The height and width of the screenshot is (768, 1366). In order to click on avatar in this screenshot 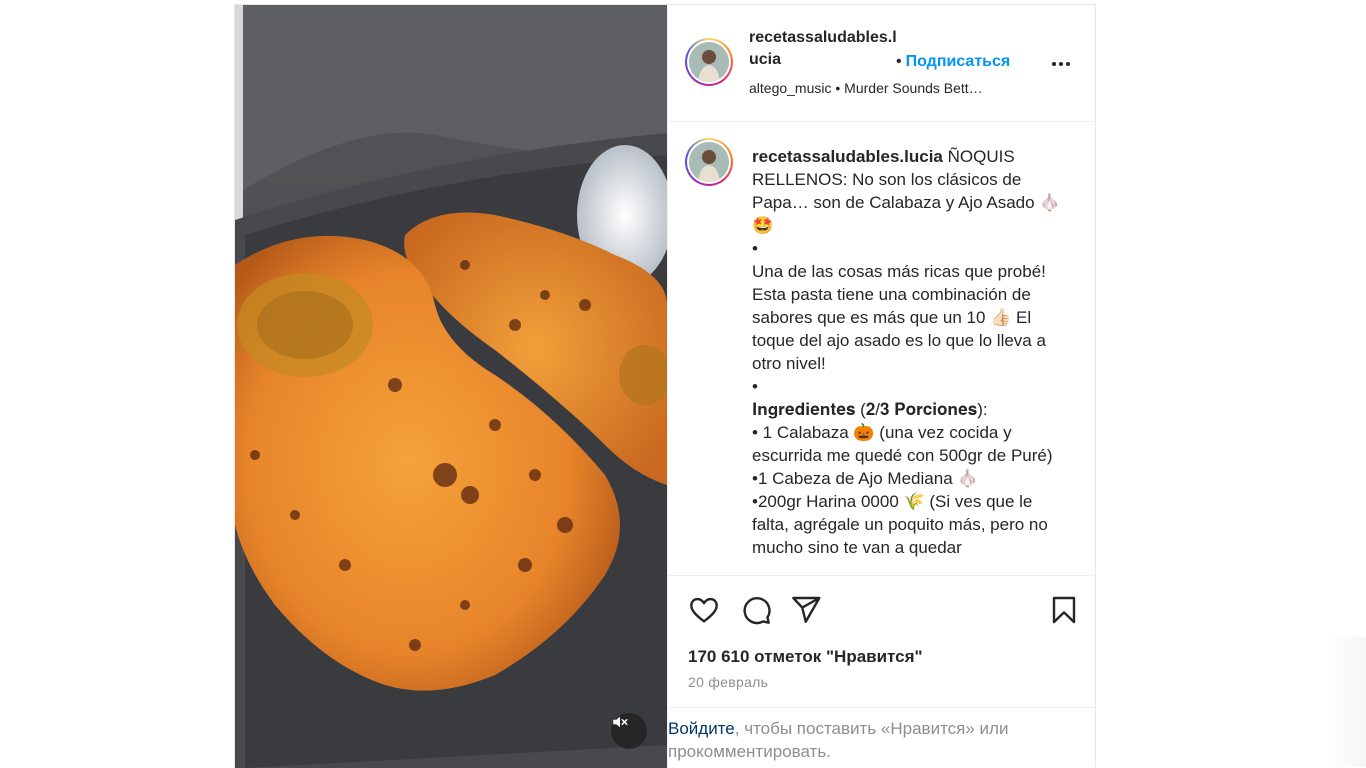, I will do `click(709, 62)`.